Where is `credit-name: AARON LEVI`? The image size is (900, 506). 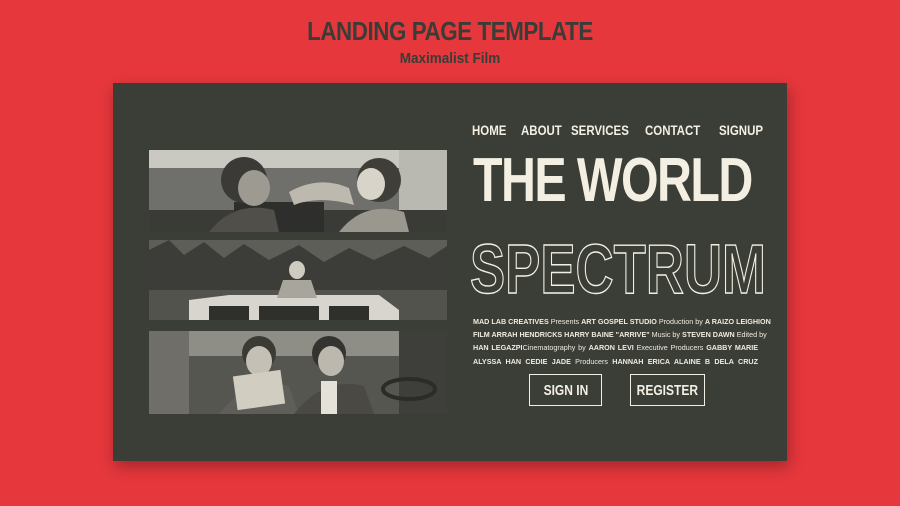 credit-name: AARON LEVI is located at coordinates (611, 348).